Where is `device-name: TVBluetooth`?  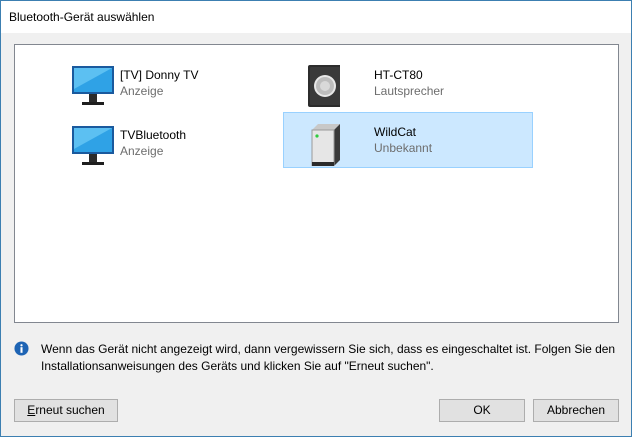 device-name: TVBluetooth is located at coordinates (153, 135).